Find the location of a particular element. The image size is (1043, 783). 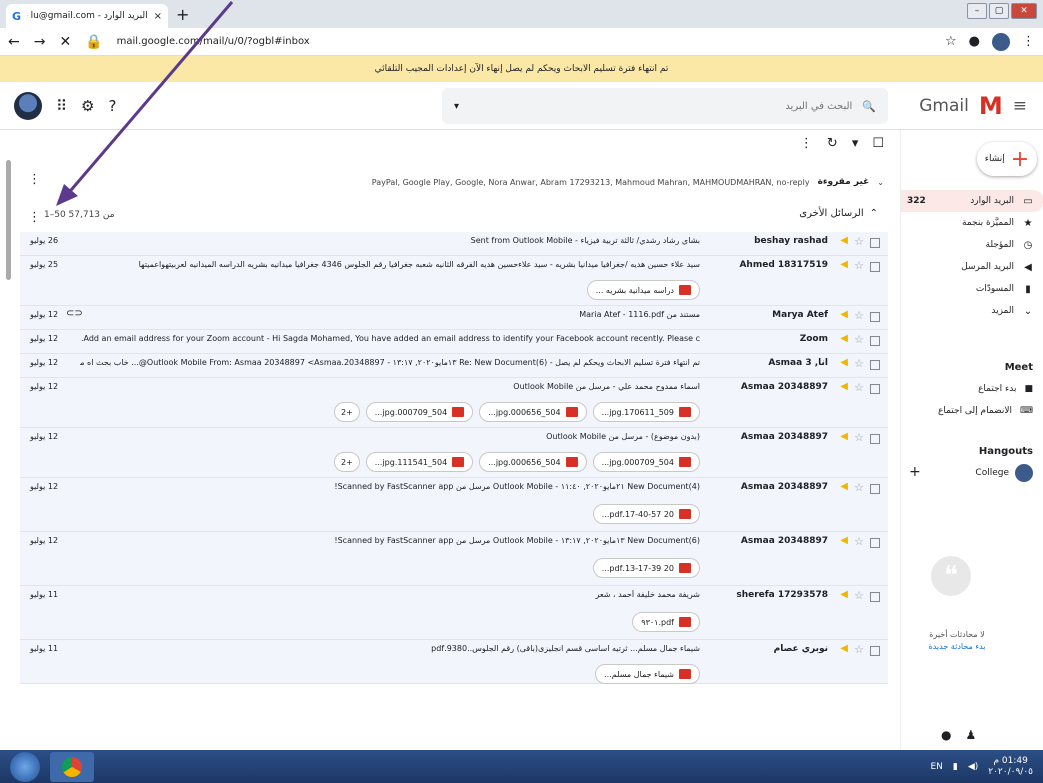

settings-gear-icon: ⚙ is located at coordinates (87, 106).